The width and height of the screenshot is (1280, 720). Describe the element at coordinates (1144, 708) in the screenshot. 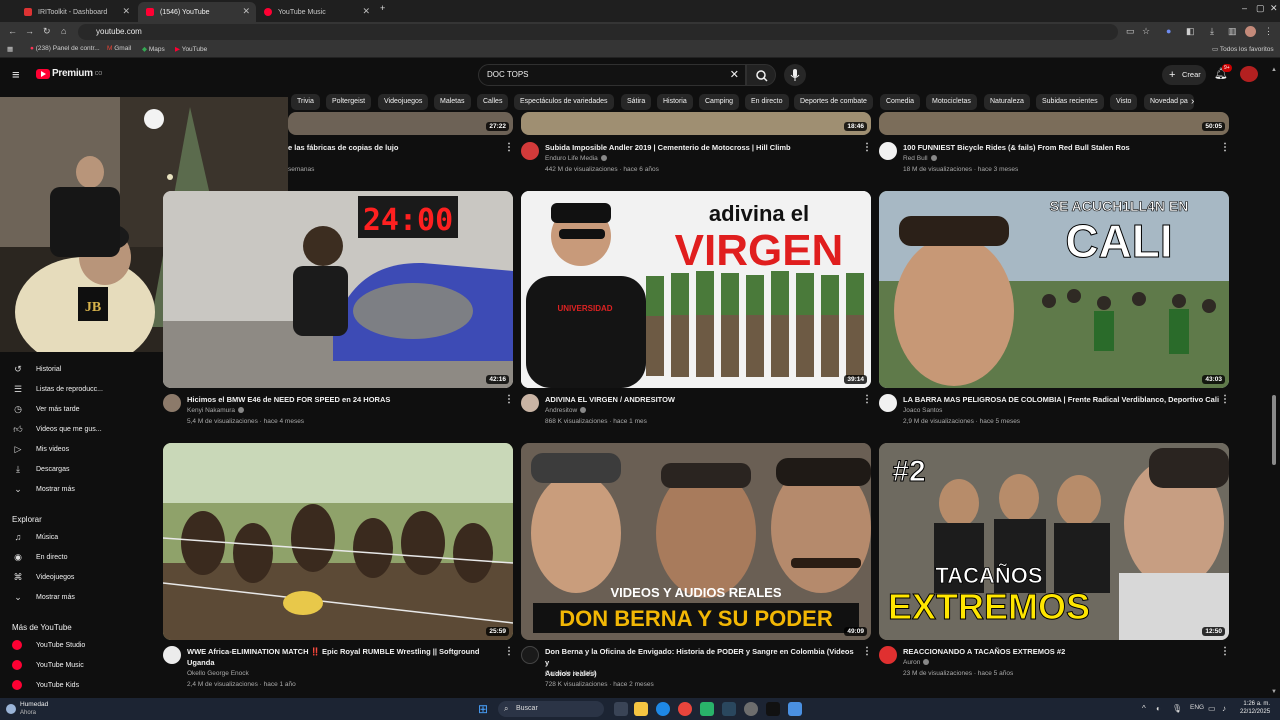

I see `tray-chevron-icon: ^` at that location.